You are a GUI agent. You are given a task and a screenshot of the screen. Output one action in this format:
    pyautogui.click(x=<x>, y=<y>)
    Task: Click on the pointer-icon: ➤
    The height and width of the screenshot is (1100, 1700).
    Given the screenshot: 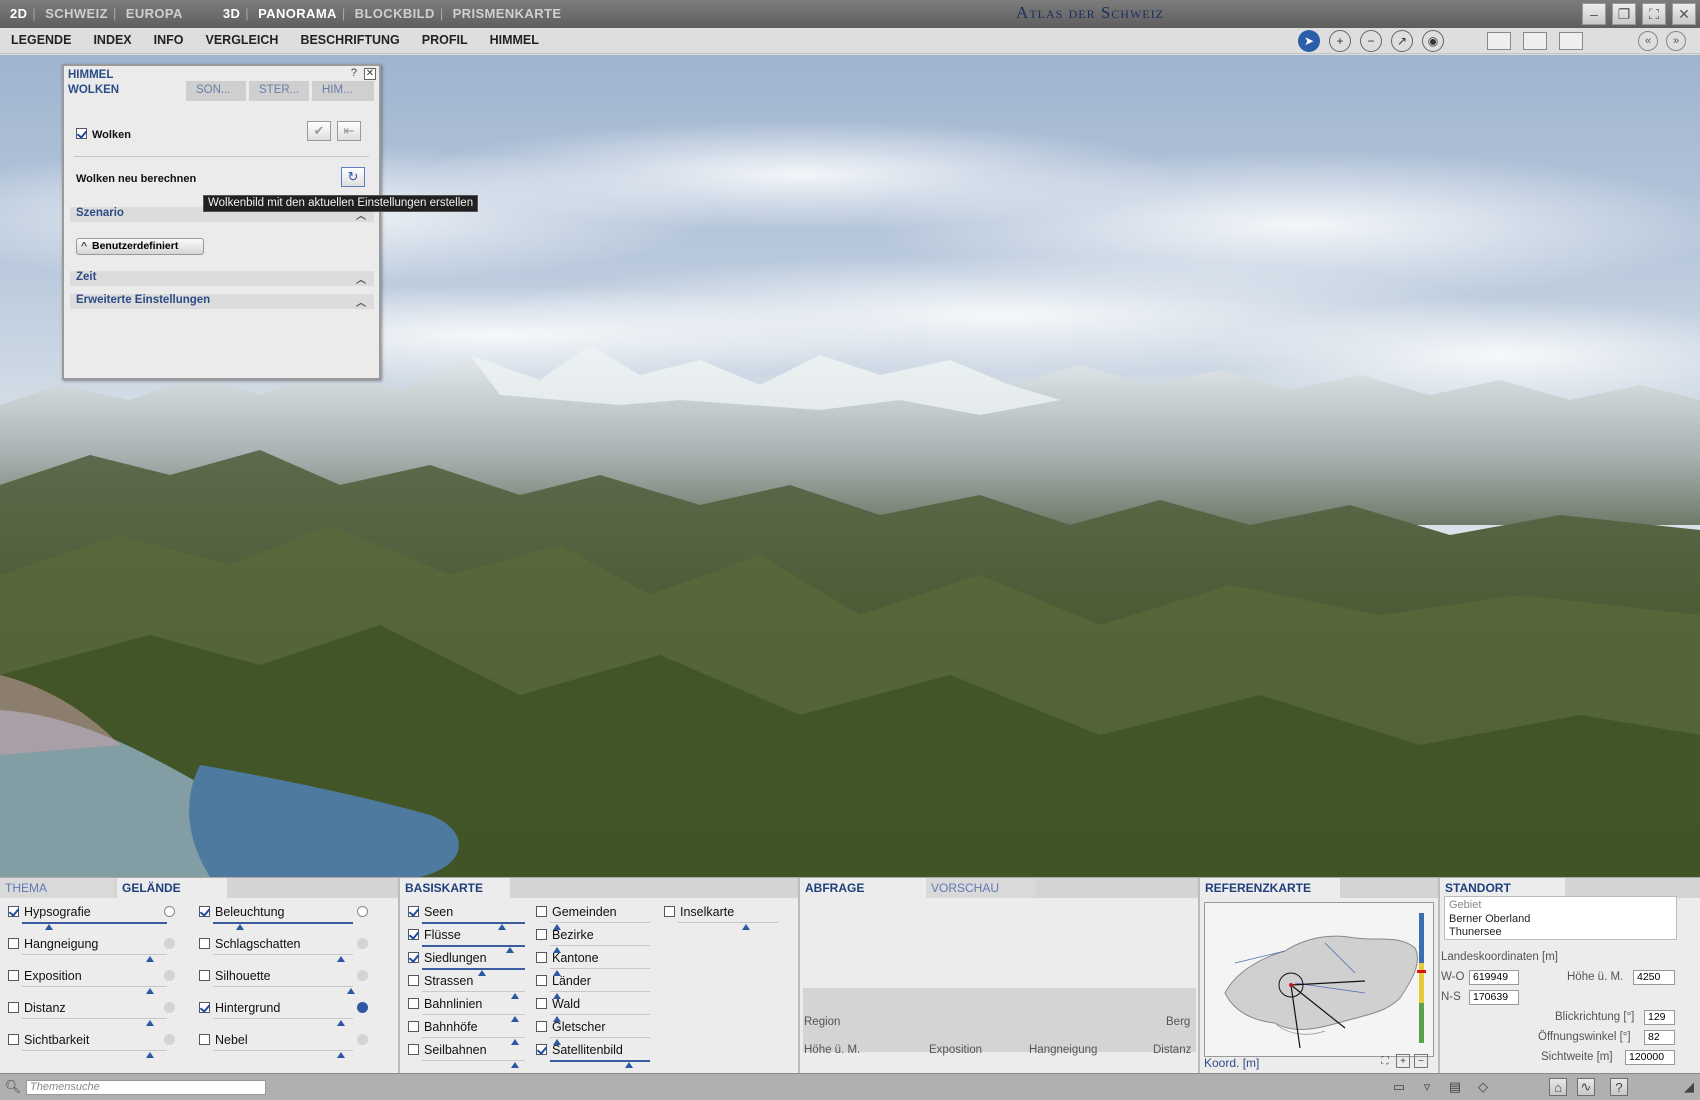 What is the action you would take?
    pyautogui.click(x=1309, y=41)
    